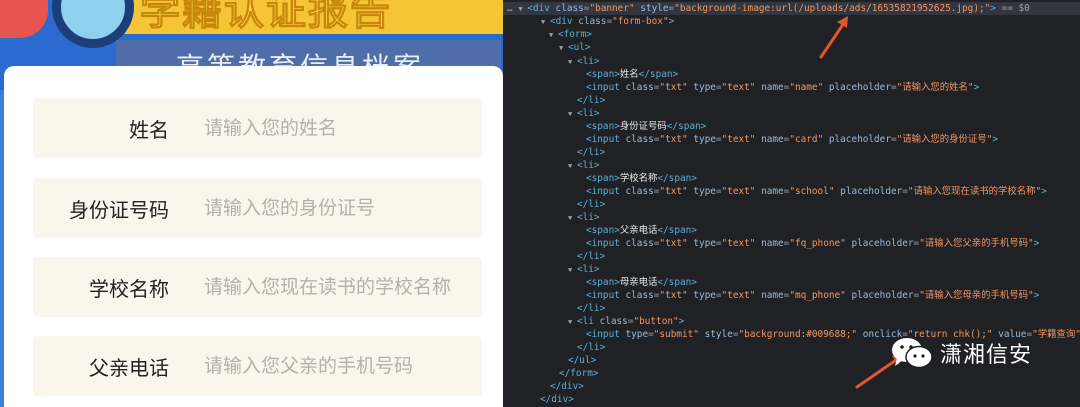 This screenshot has width=1080, height=407. I want to click on school-label: 学校名称, so click(129, 288).